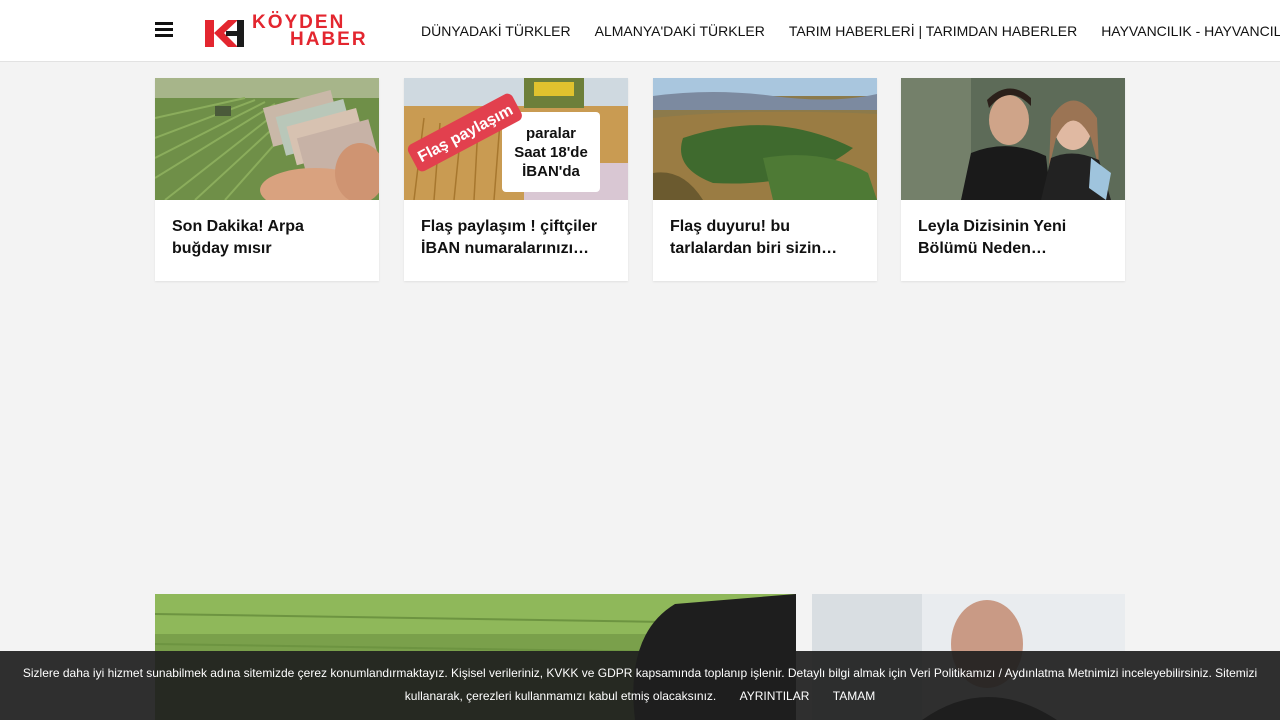  I want to click on site-logo: KÖYDEN HABER, so click(294, 31).